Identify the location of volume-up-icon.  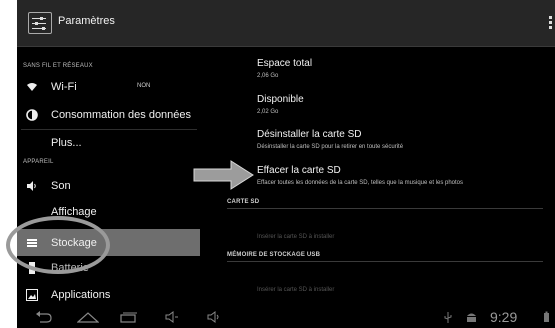
(214, 317).